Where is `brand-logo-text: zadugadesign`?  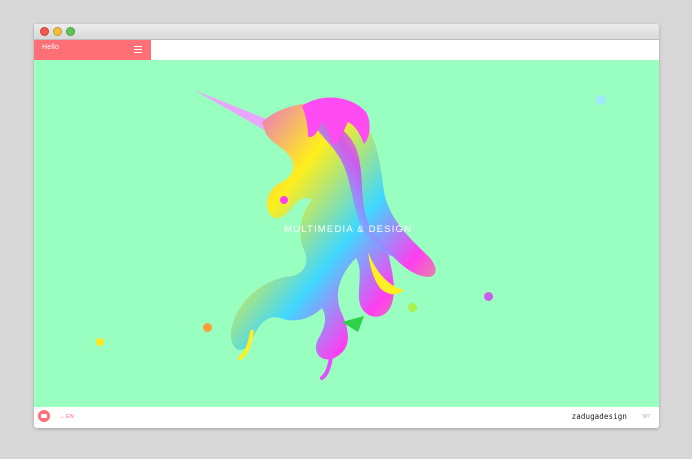 brand-logo-text: zadugadesign is located at coordinates (599, 416).